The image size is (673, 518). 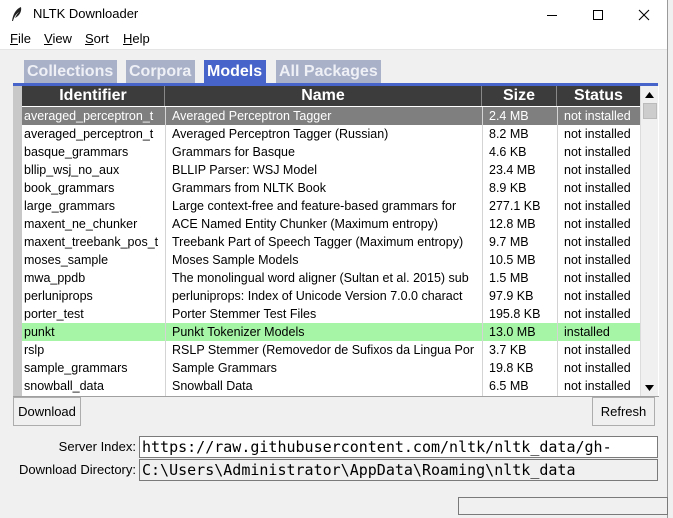 I want to click on table-header: Identifier Name Size Status, so click(x=331, y=96).